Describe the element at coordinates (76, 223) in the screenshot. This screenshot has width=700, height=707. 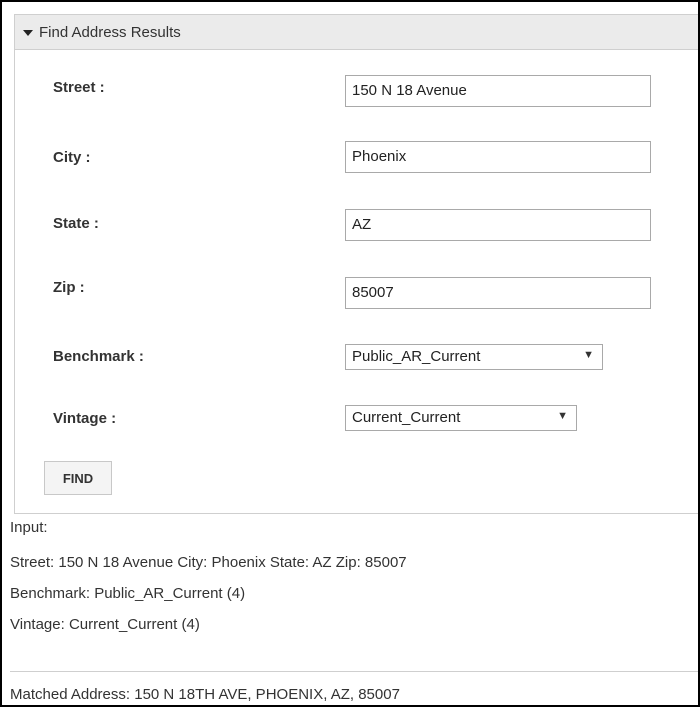
I see `state-label: State :` at that location.